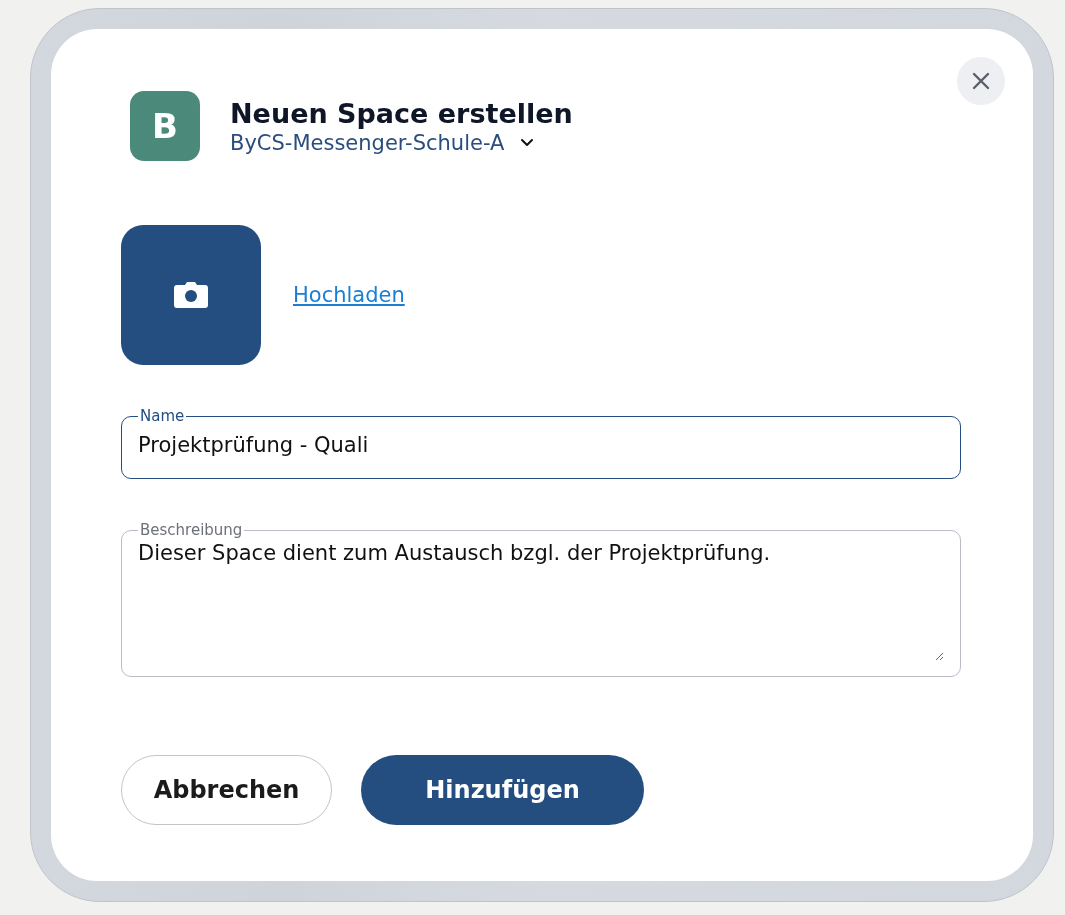 This screenshot has width=1065, height=915. What do you see at coordinates (162, 416) in the screenshot?
I see `field-label: Name` at bounding box center [162, 416].